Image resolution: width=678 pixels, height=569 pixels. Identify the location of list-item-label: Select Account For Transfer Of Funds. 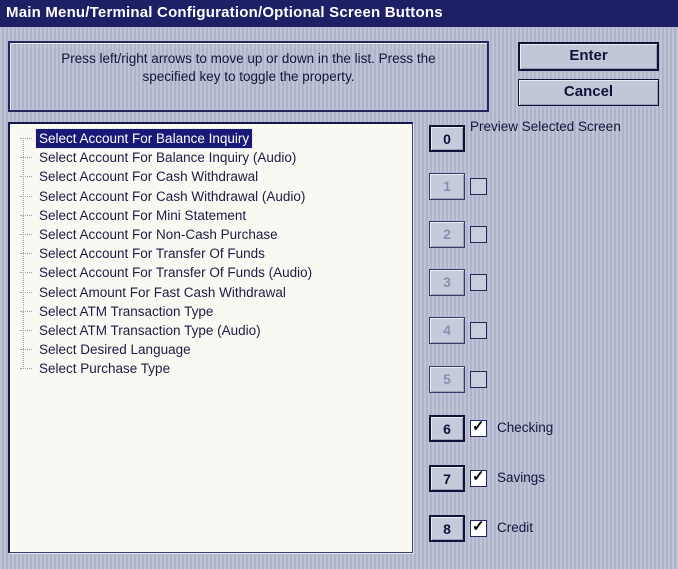
(152, 254).